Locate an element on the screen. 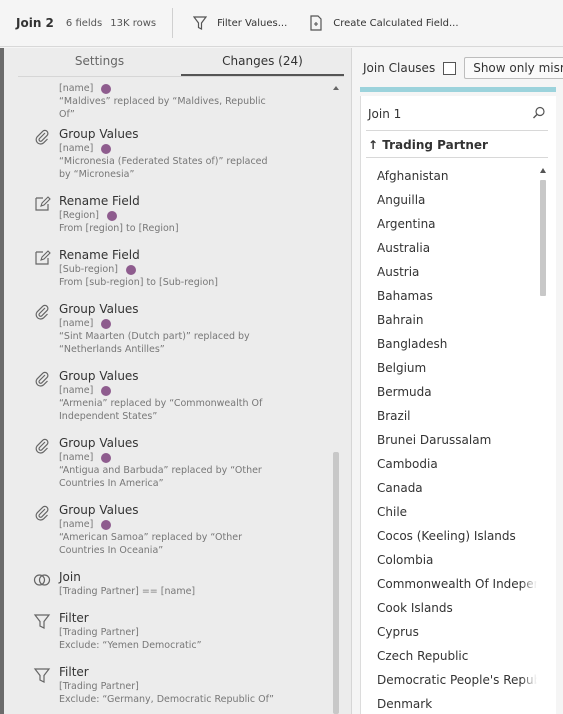  join-clauses-header: Join Clauses Show only mismatch is located at coordinates (463, 68).